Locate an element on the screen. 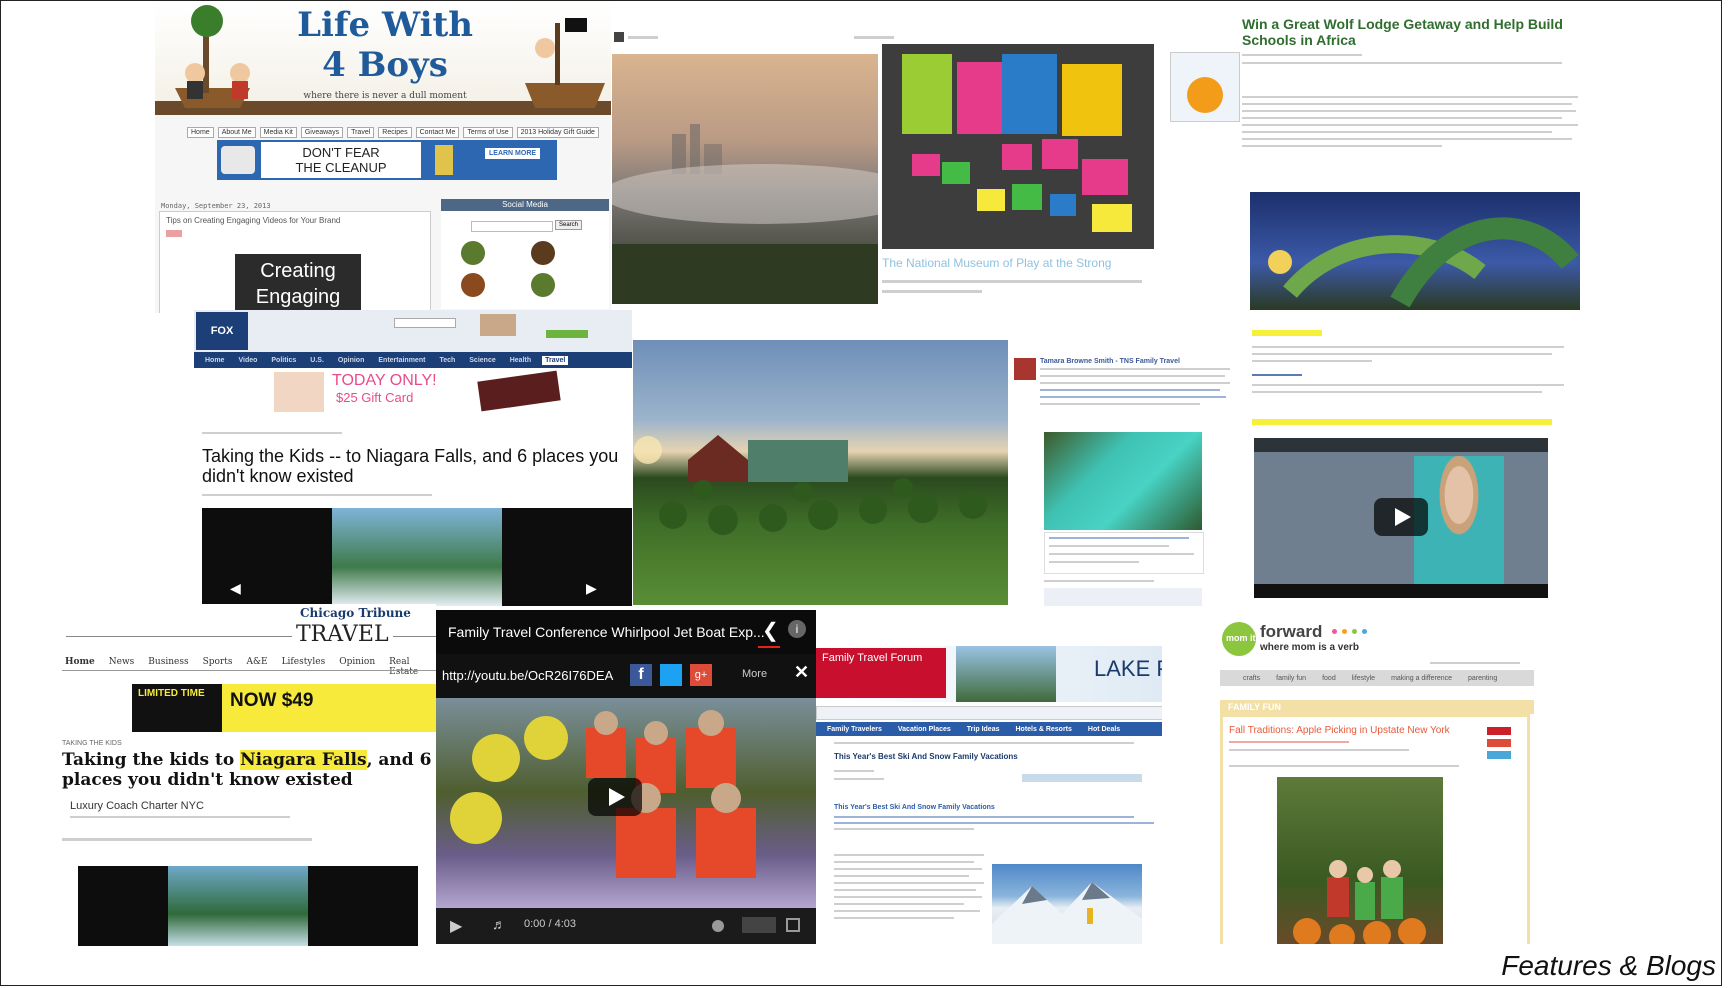 This screenshot has width=1732, height=988. fox-nav-item: U.S. is located at coordinates (317, 360).